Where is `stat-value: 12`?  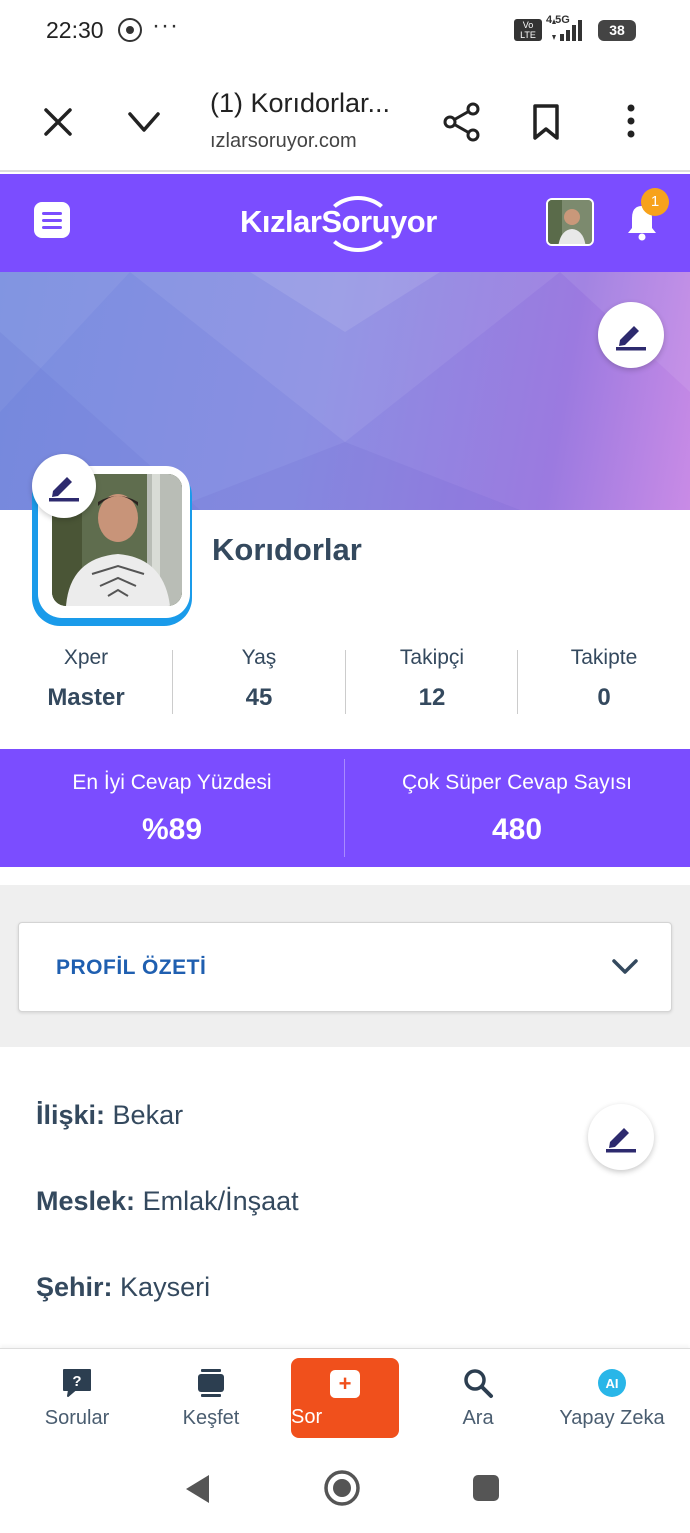 stat-value: 12 is located at coordinates (432, 697).